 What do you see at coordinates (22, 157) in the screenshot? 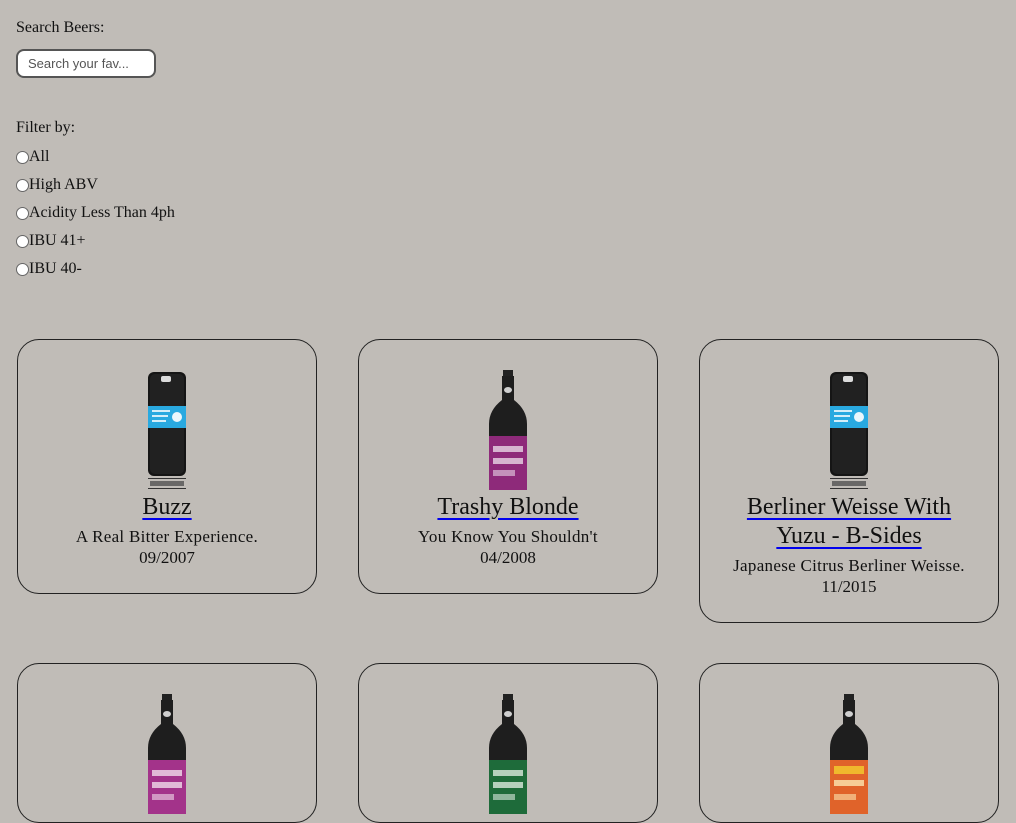
I see `filter-radio-all` at bounding box center [22, 157].